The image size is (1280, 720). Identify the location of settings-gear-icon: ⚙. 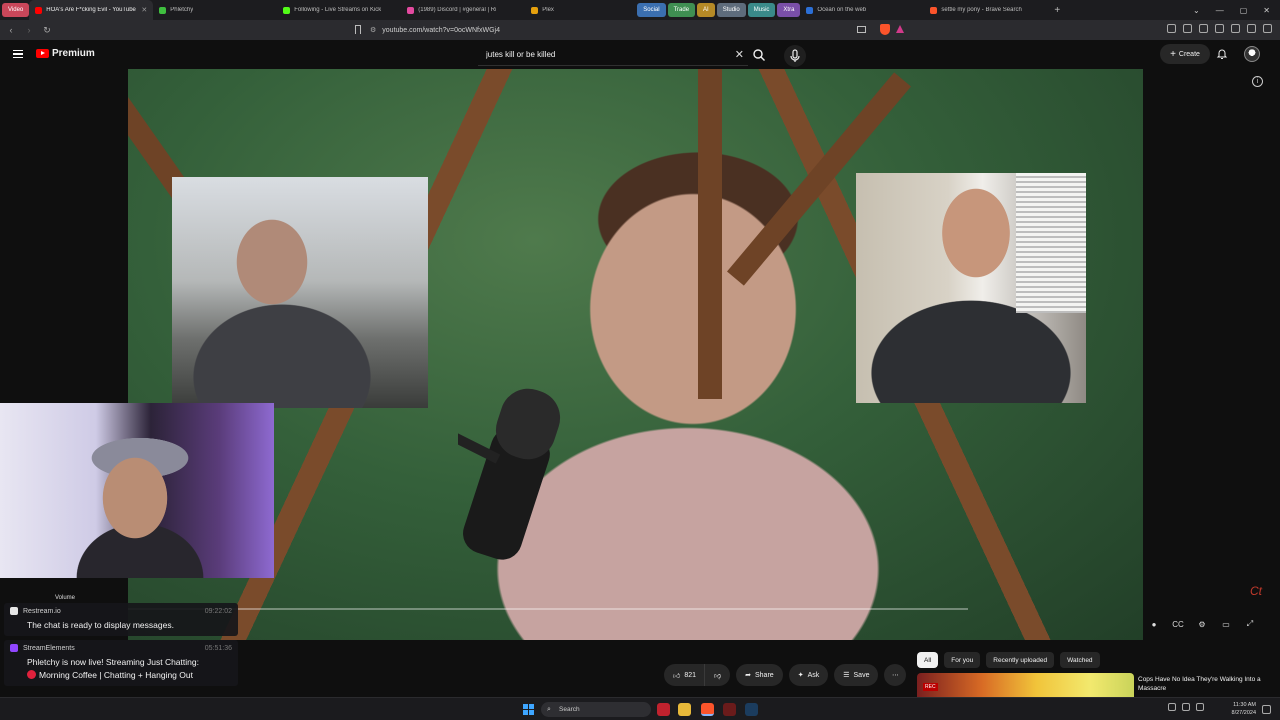
(1202, 624).